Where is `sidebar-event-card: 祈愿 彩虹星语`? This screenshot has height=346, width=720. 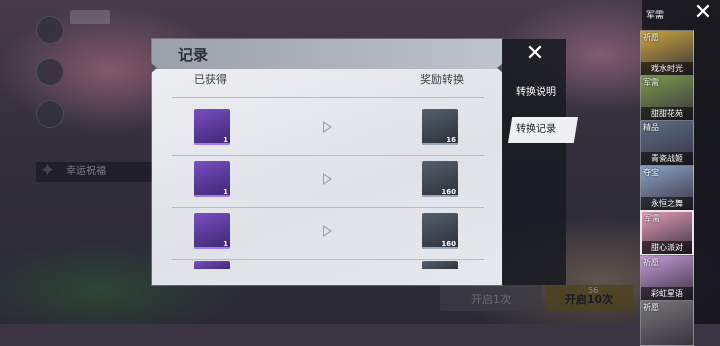
sidebar-event-card: 祈愿 彩虹星语 is located at coordinates (667, 278).